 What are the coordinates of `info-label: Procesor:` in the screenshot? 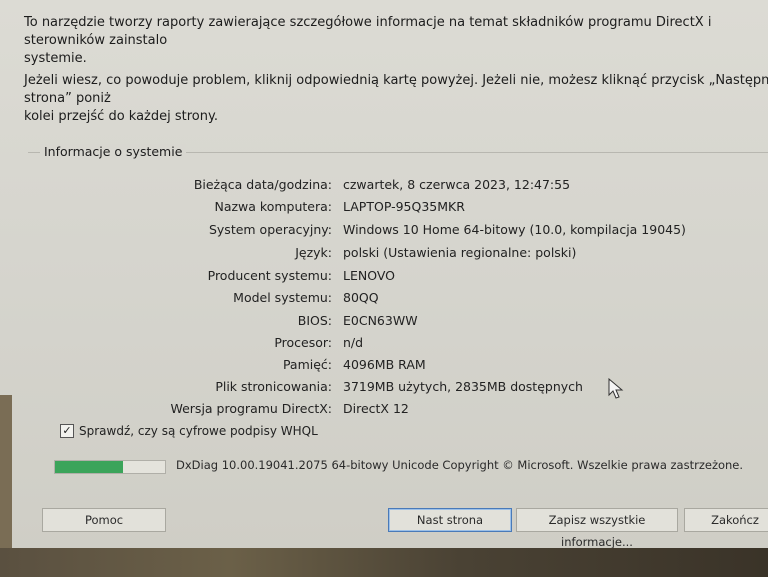 It's located at (303, 342).